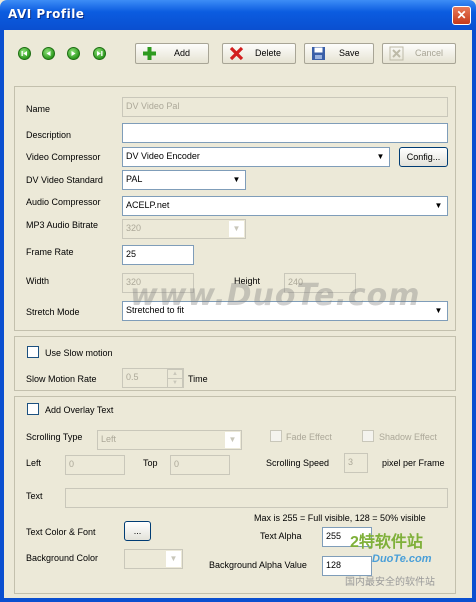  What do you see at coordinates (64, 180) in the screenshot?
I see `dv-standard-label: DV Video Standard` at bounding box center [64, 180].